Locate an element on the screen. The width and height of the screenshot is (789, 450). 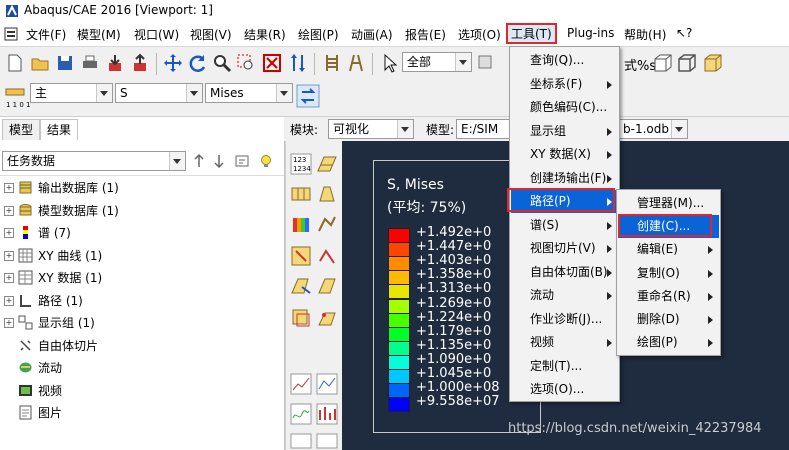
lightbulb-icon is located at coordinates (266, 161).